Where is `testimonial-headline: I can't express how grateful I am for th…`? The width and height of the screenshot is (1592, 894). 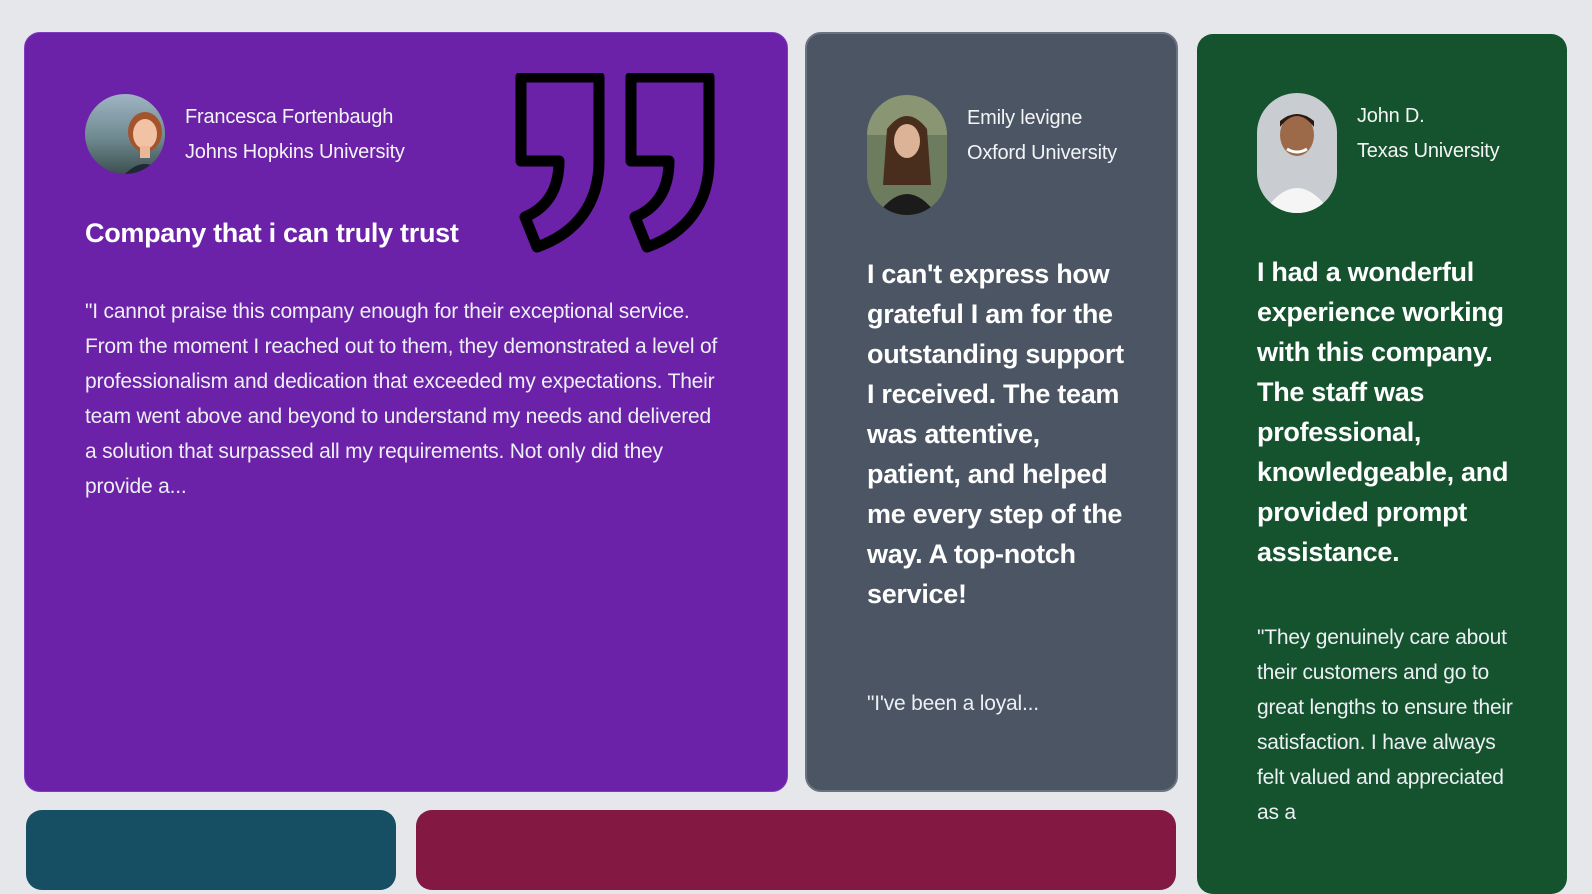 testimonial-headline: I can't express how grateful I am for th… is located at coordinates (995, 434).